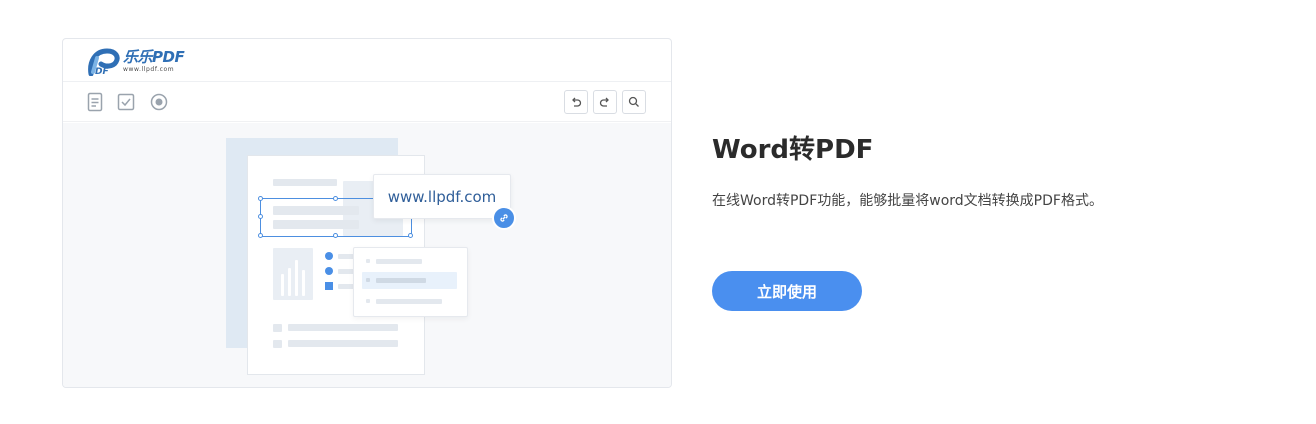  What do you see at coordinates (793, 150) in the screenshot?
I see `feature-title: Word转PDF` at bounding box center [793, 150].